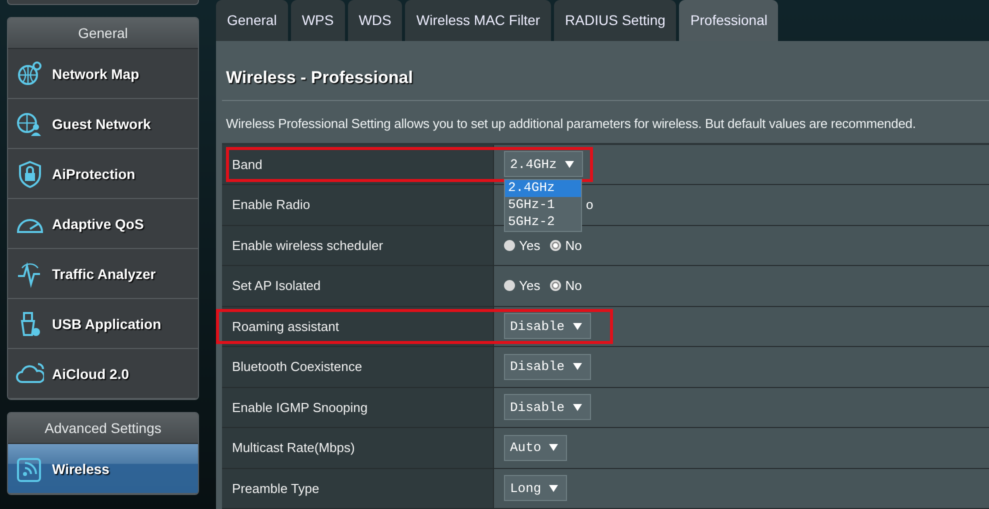  I want to click on menu-item: Wireless, so click(103, 469).